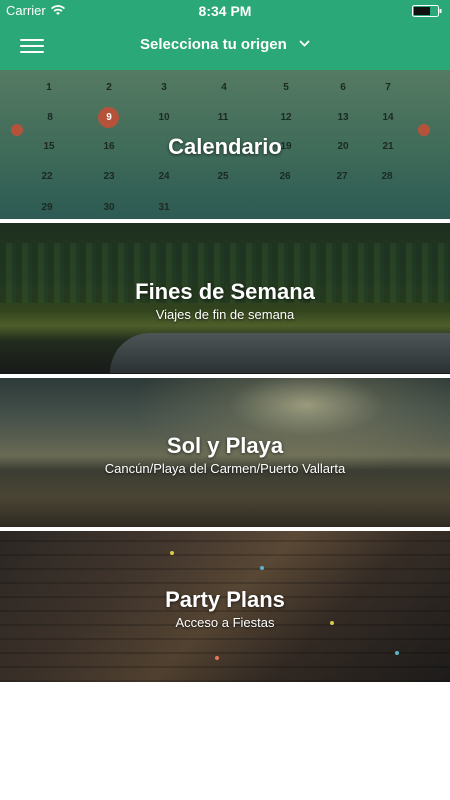  What do you see at coordinates (286, 87) in the screenshot?
I see `calendar-day: 5` at bounding box center [286, 87].